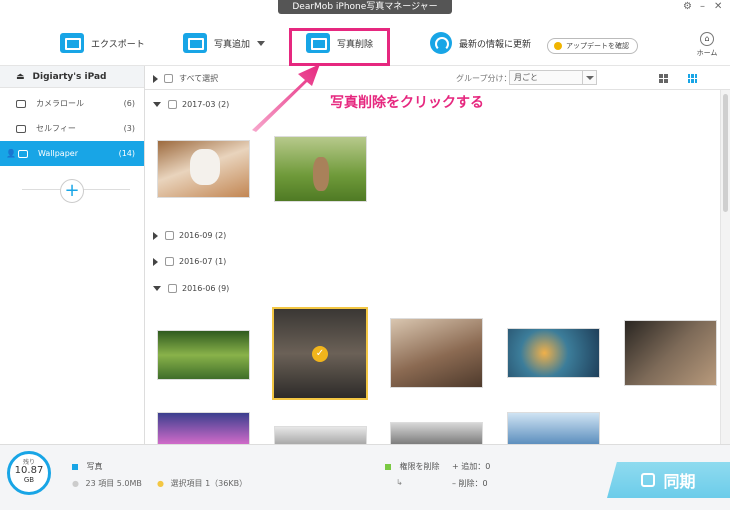 Image resolution: width=730 pixels, height=510 pixels. I want to click on check-icon: ✓, so click(320, 353).